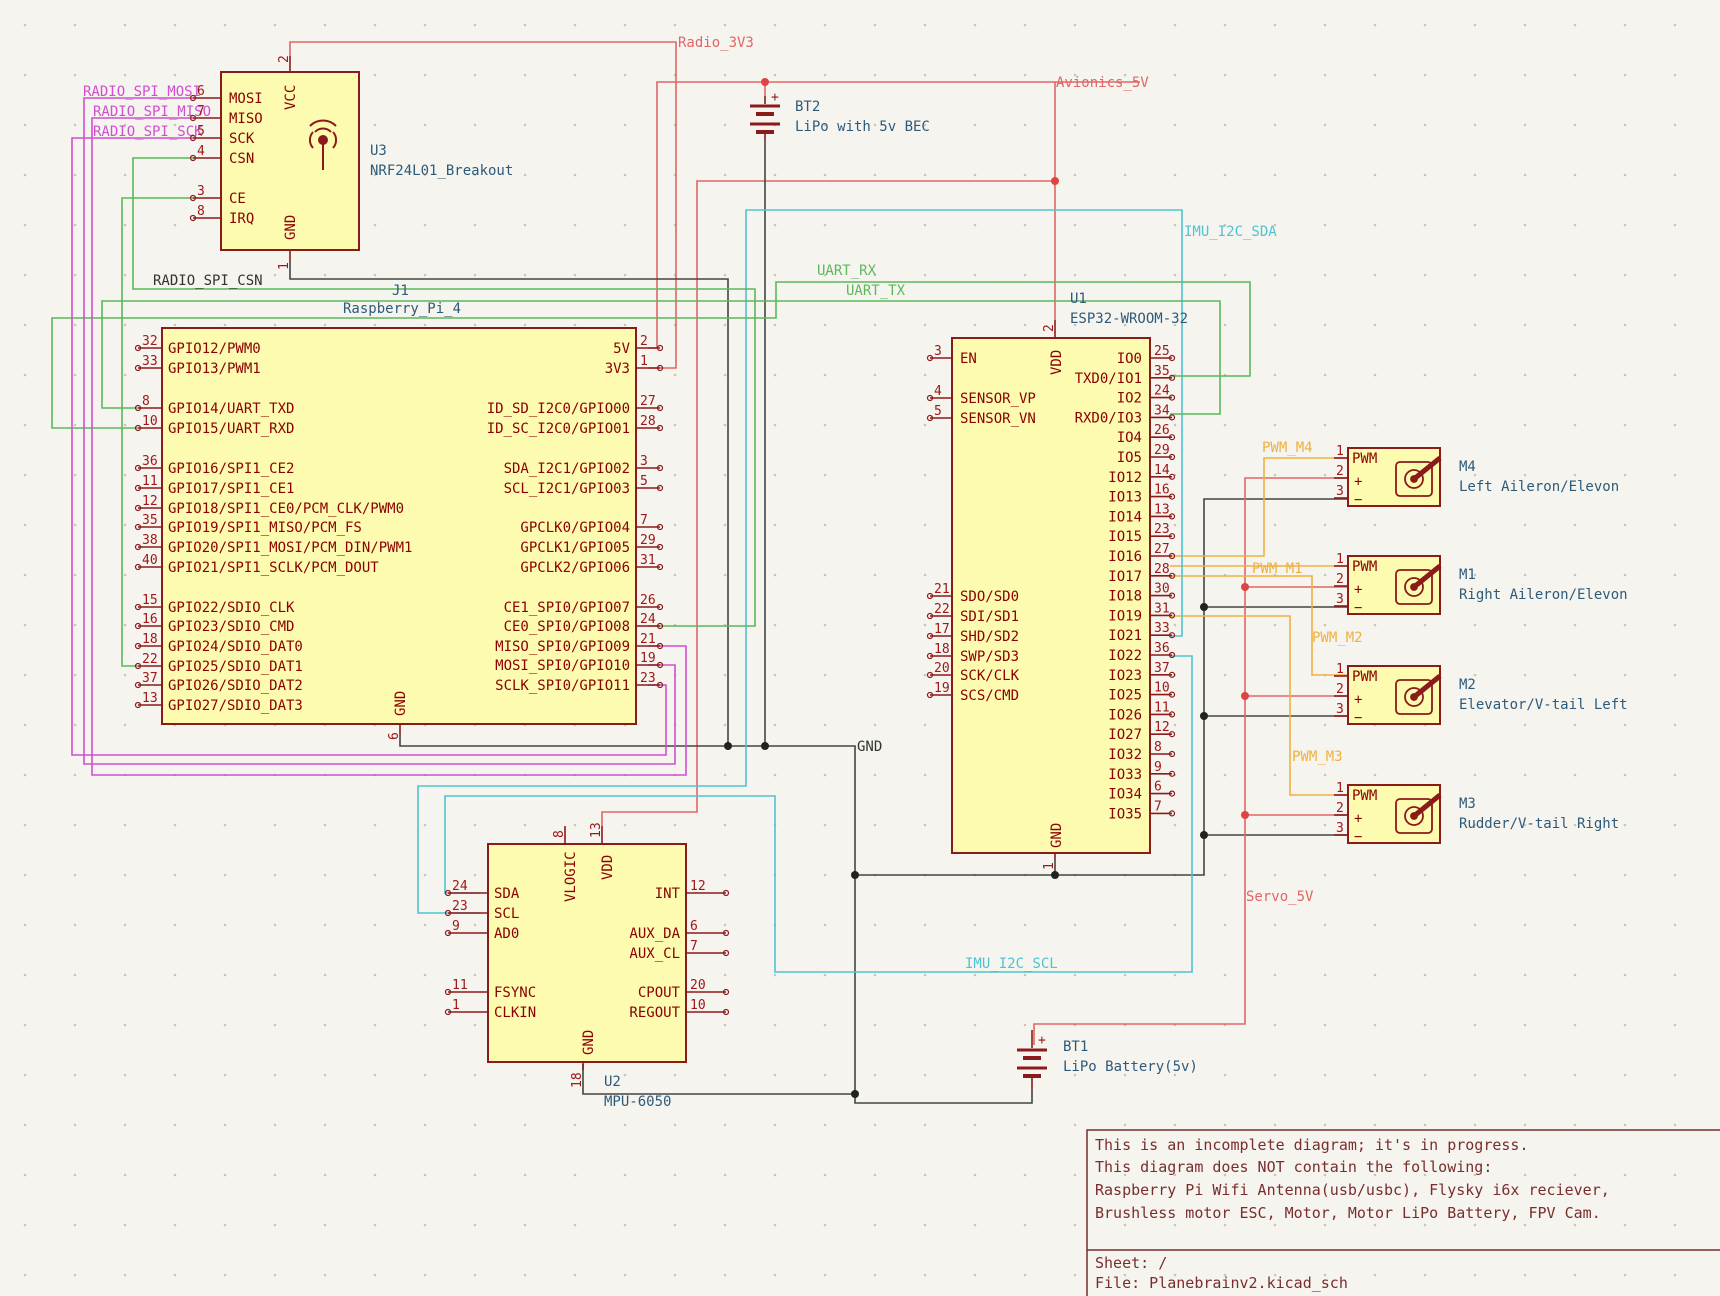 This screenshot has height=1296, width=1720. Describe the element at coordinates (1057, 835) in the screenshot. I see `u1-gnd-label: GND` at that location.